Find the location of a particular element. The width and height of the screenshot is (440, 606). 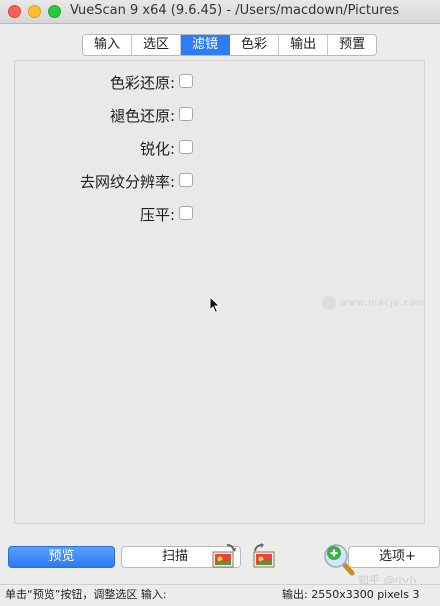

descreen-resolution-label: 去网纹分辨率: is located at coordinates (127, 182).